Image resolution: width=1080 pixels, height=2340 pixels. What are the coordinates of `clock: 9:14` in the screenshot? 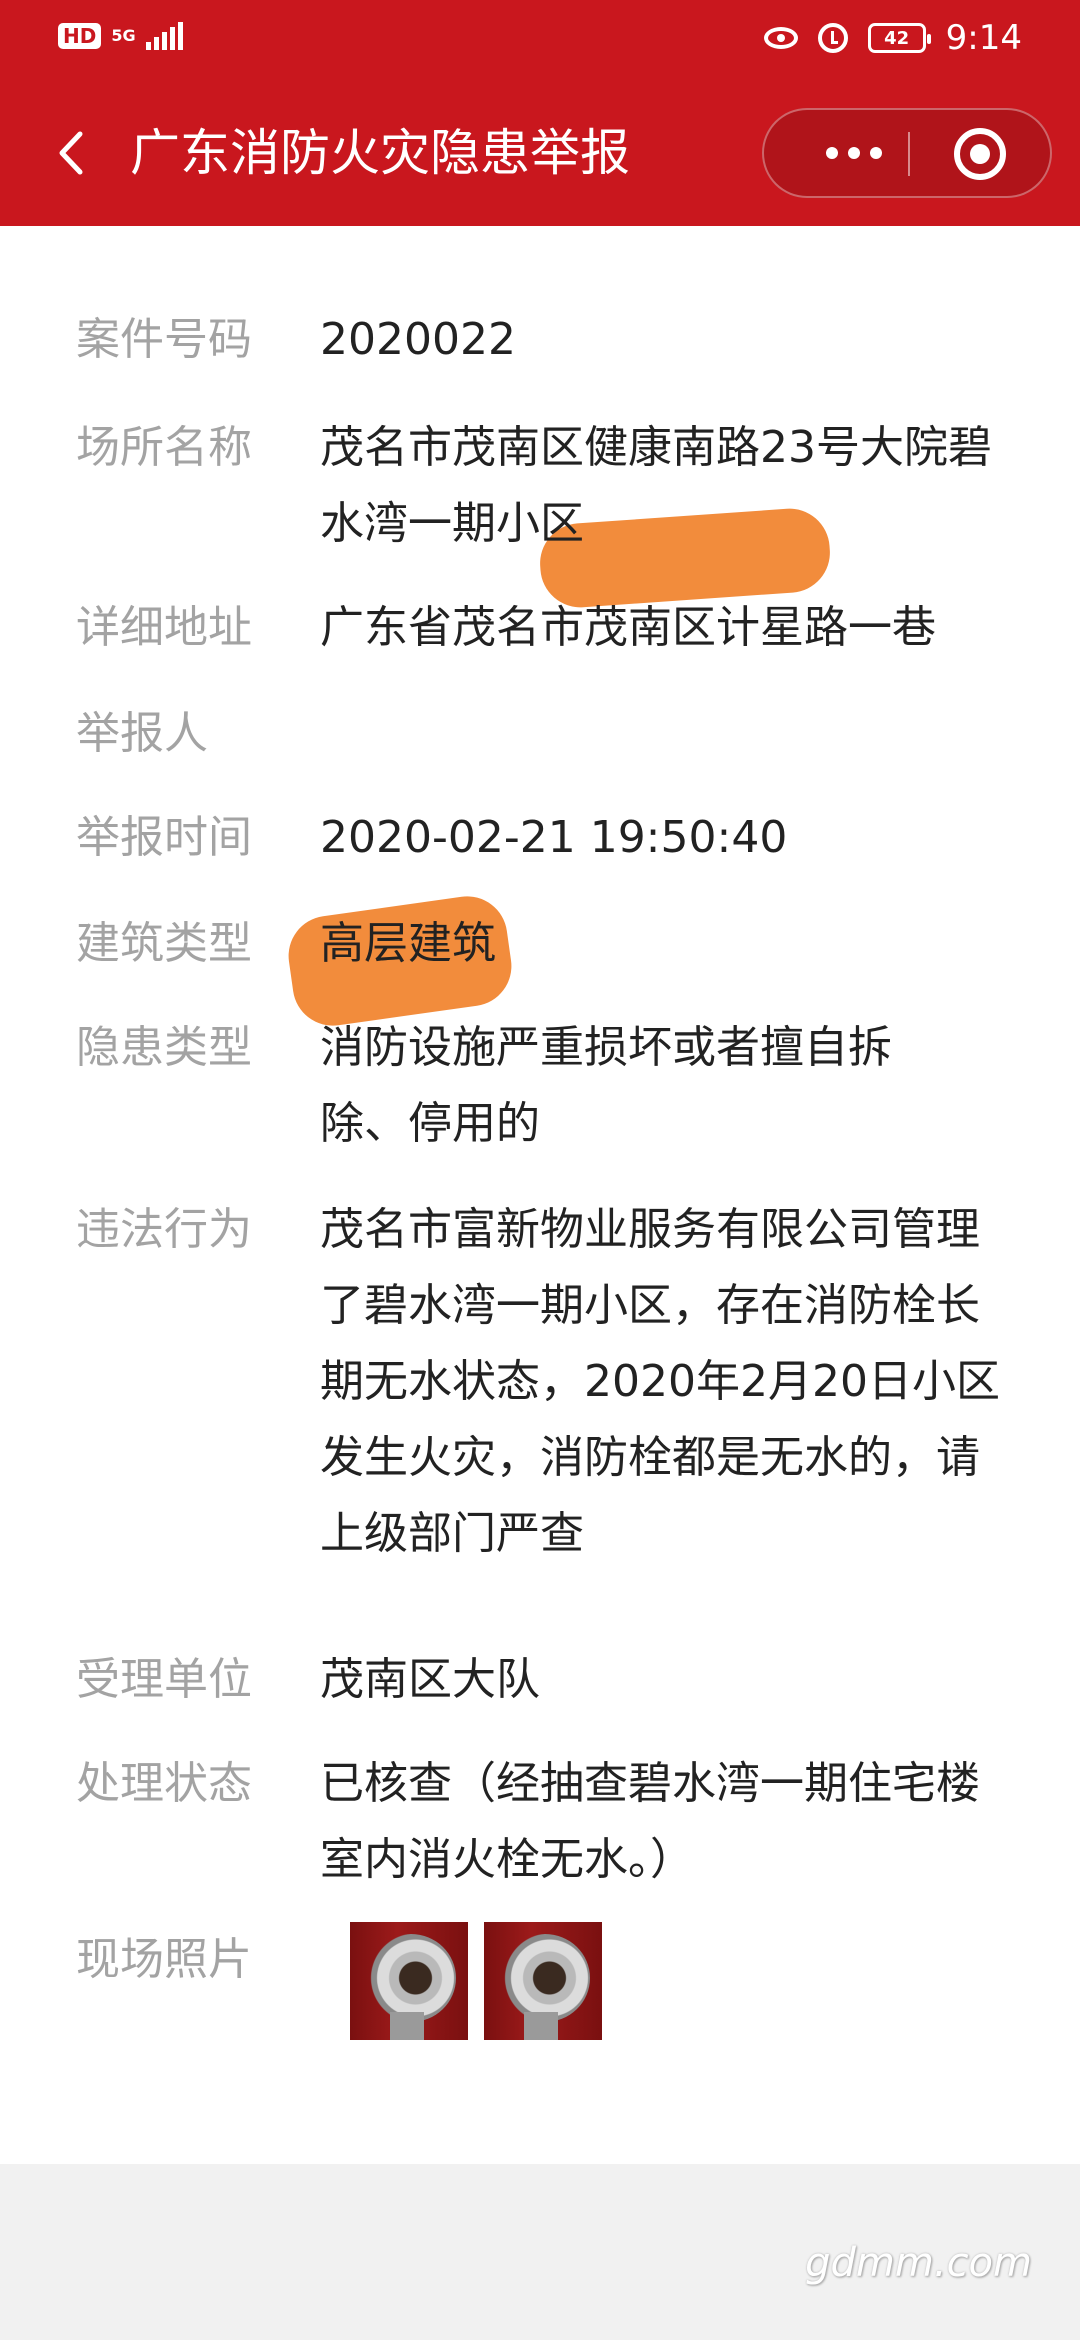 It's located at (983, 38).